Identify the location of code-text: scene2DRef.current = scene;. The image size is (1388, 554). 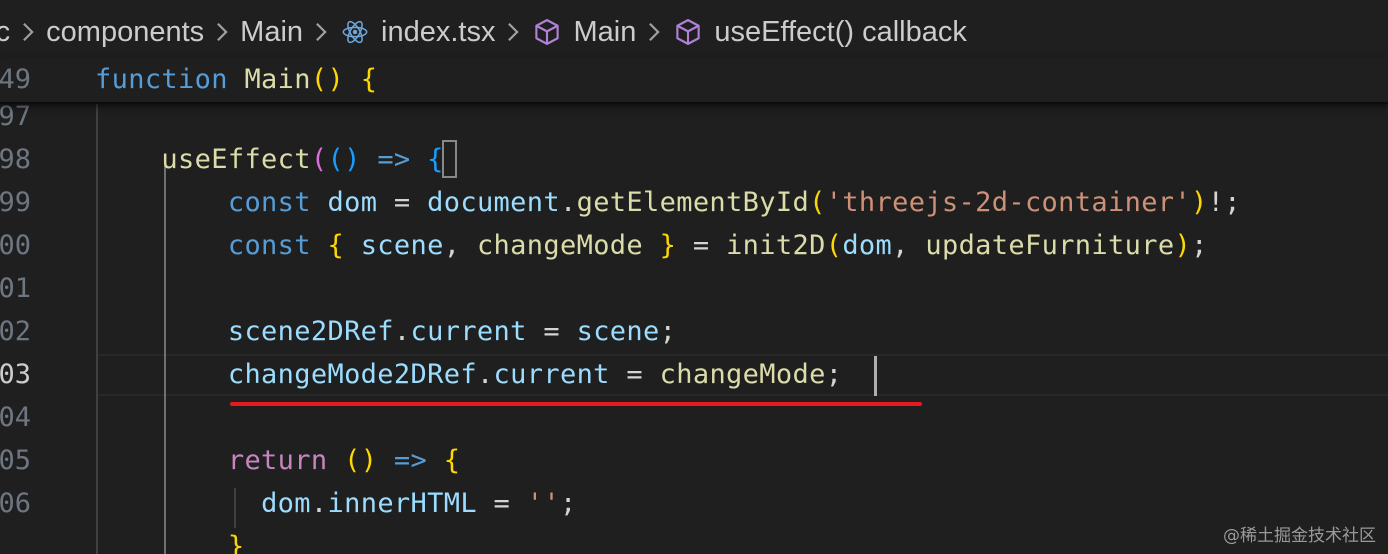
(385, 331).